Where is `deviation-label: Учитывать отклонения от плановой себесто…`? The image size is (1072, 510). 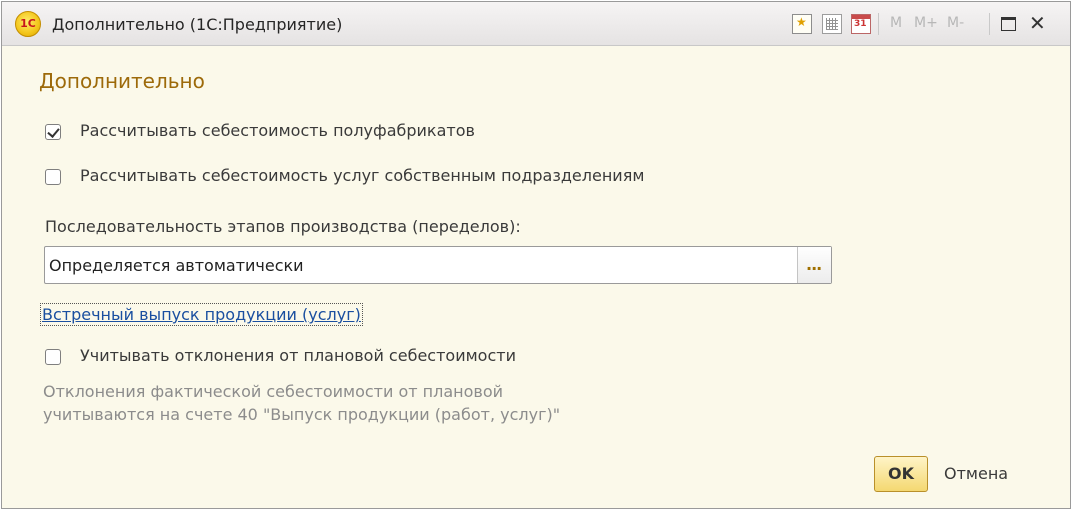 deviation-label: Учитывать отклонения от плановой себесто… is located at coordinates (298, 355).